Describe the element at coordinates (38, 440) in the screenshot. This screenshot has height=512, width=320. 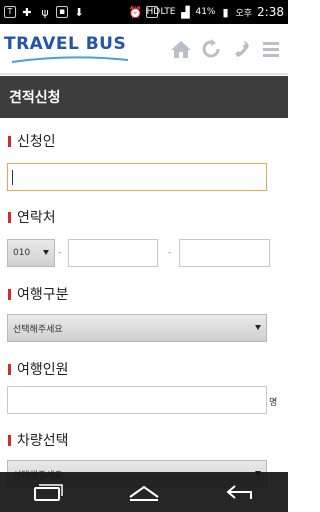
I see `vehicle-label: 차량선택` at that location.